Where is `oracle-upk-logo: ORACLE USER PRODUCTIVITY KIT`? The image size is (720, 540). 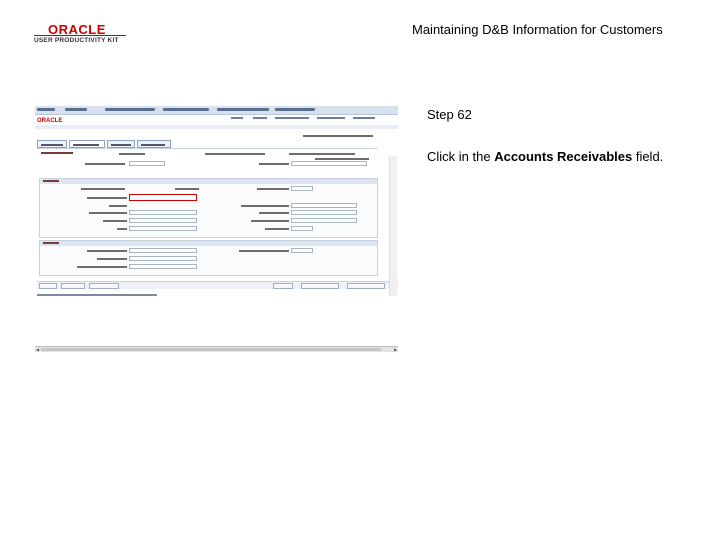 oracle-upk-logo: ORACLE USER PRODUCTIVITY KIT is located at coordinates (80, 35).